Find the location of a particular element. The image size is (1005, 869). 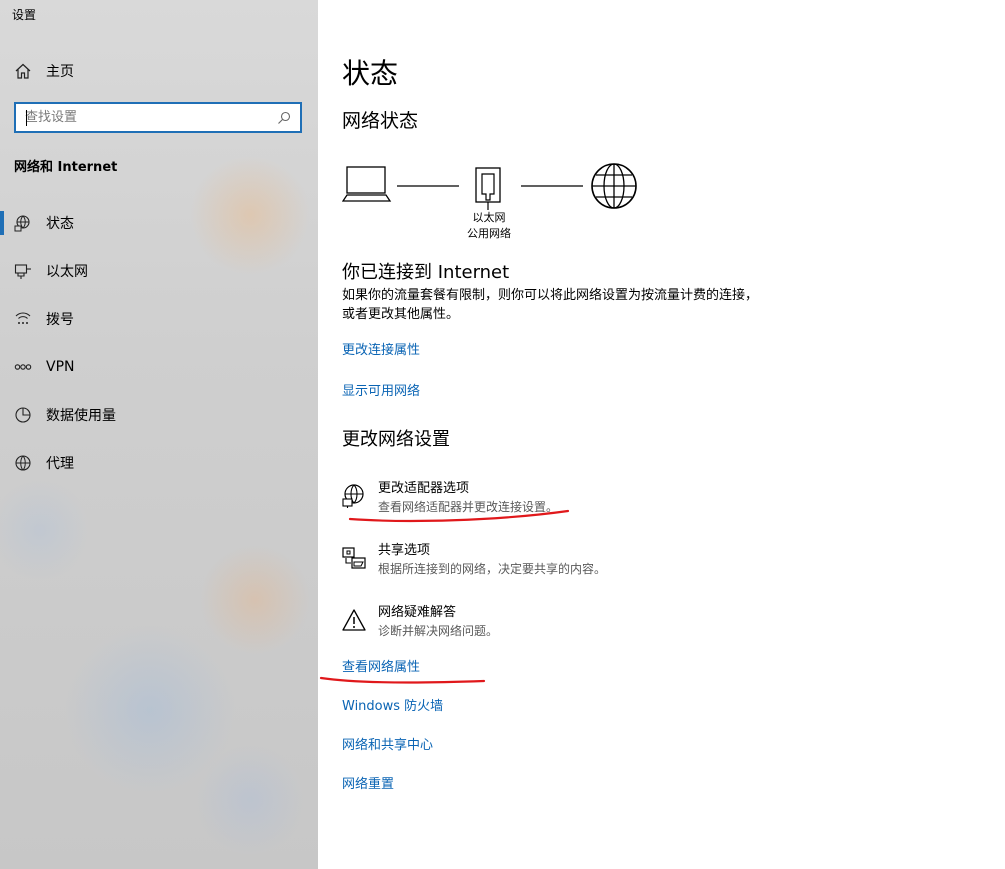

connected-title: 你已连接到 Internet is located at coordinates (426, 272).